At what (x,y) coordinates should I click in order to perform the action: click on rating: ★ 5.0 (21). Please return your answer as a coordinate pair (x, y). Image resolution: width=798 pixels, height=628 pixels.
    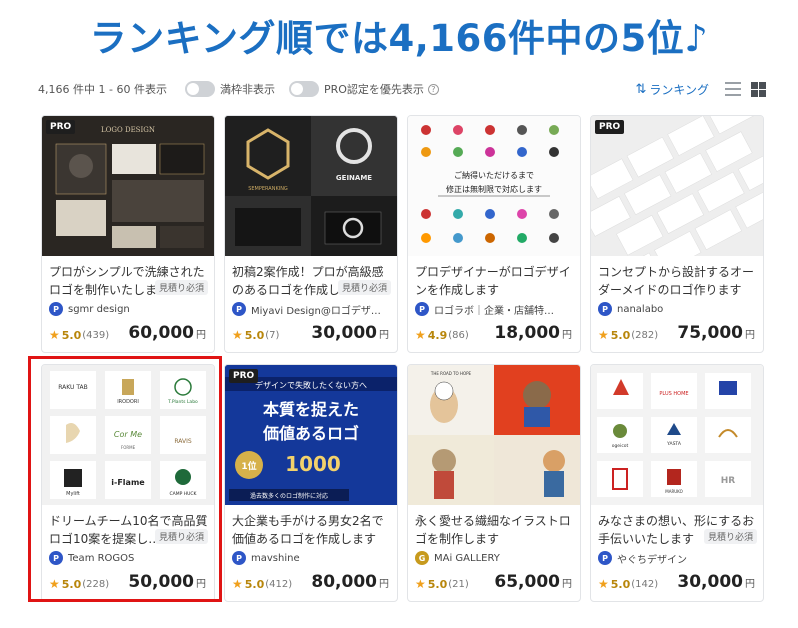
    Looking at the image, I should click on (442, 584).